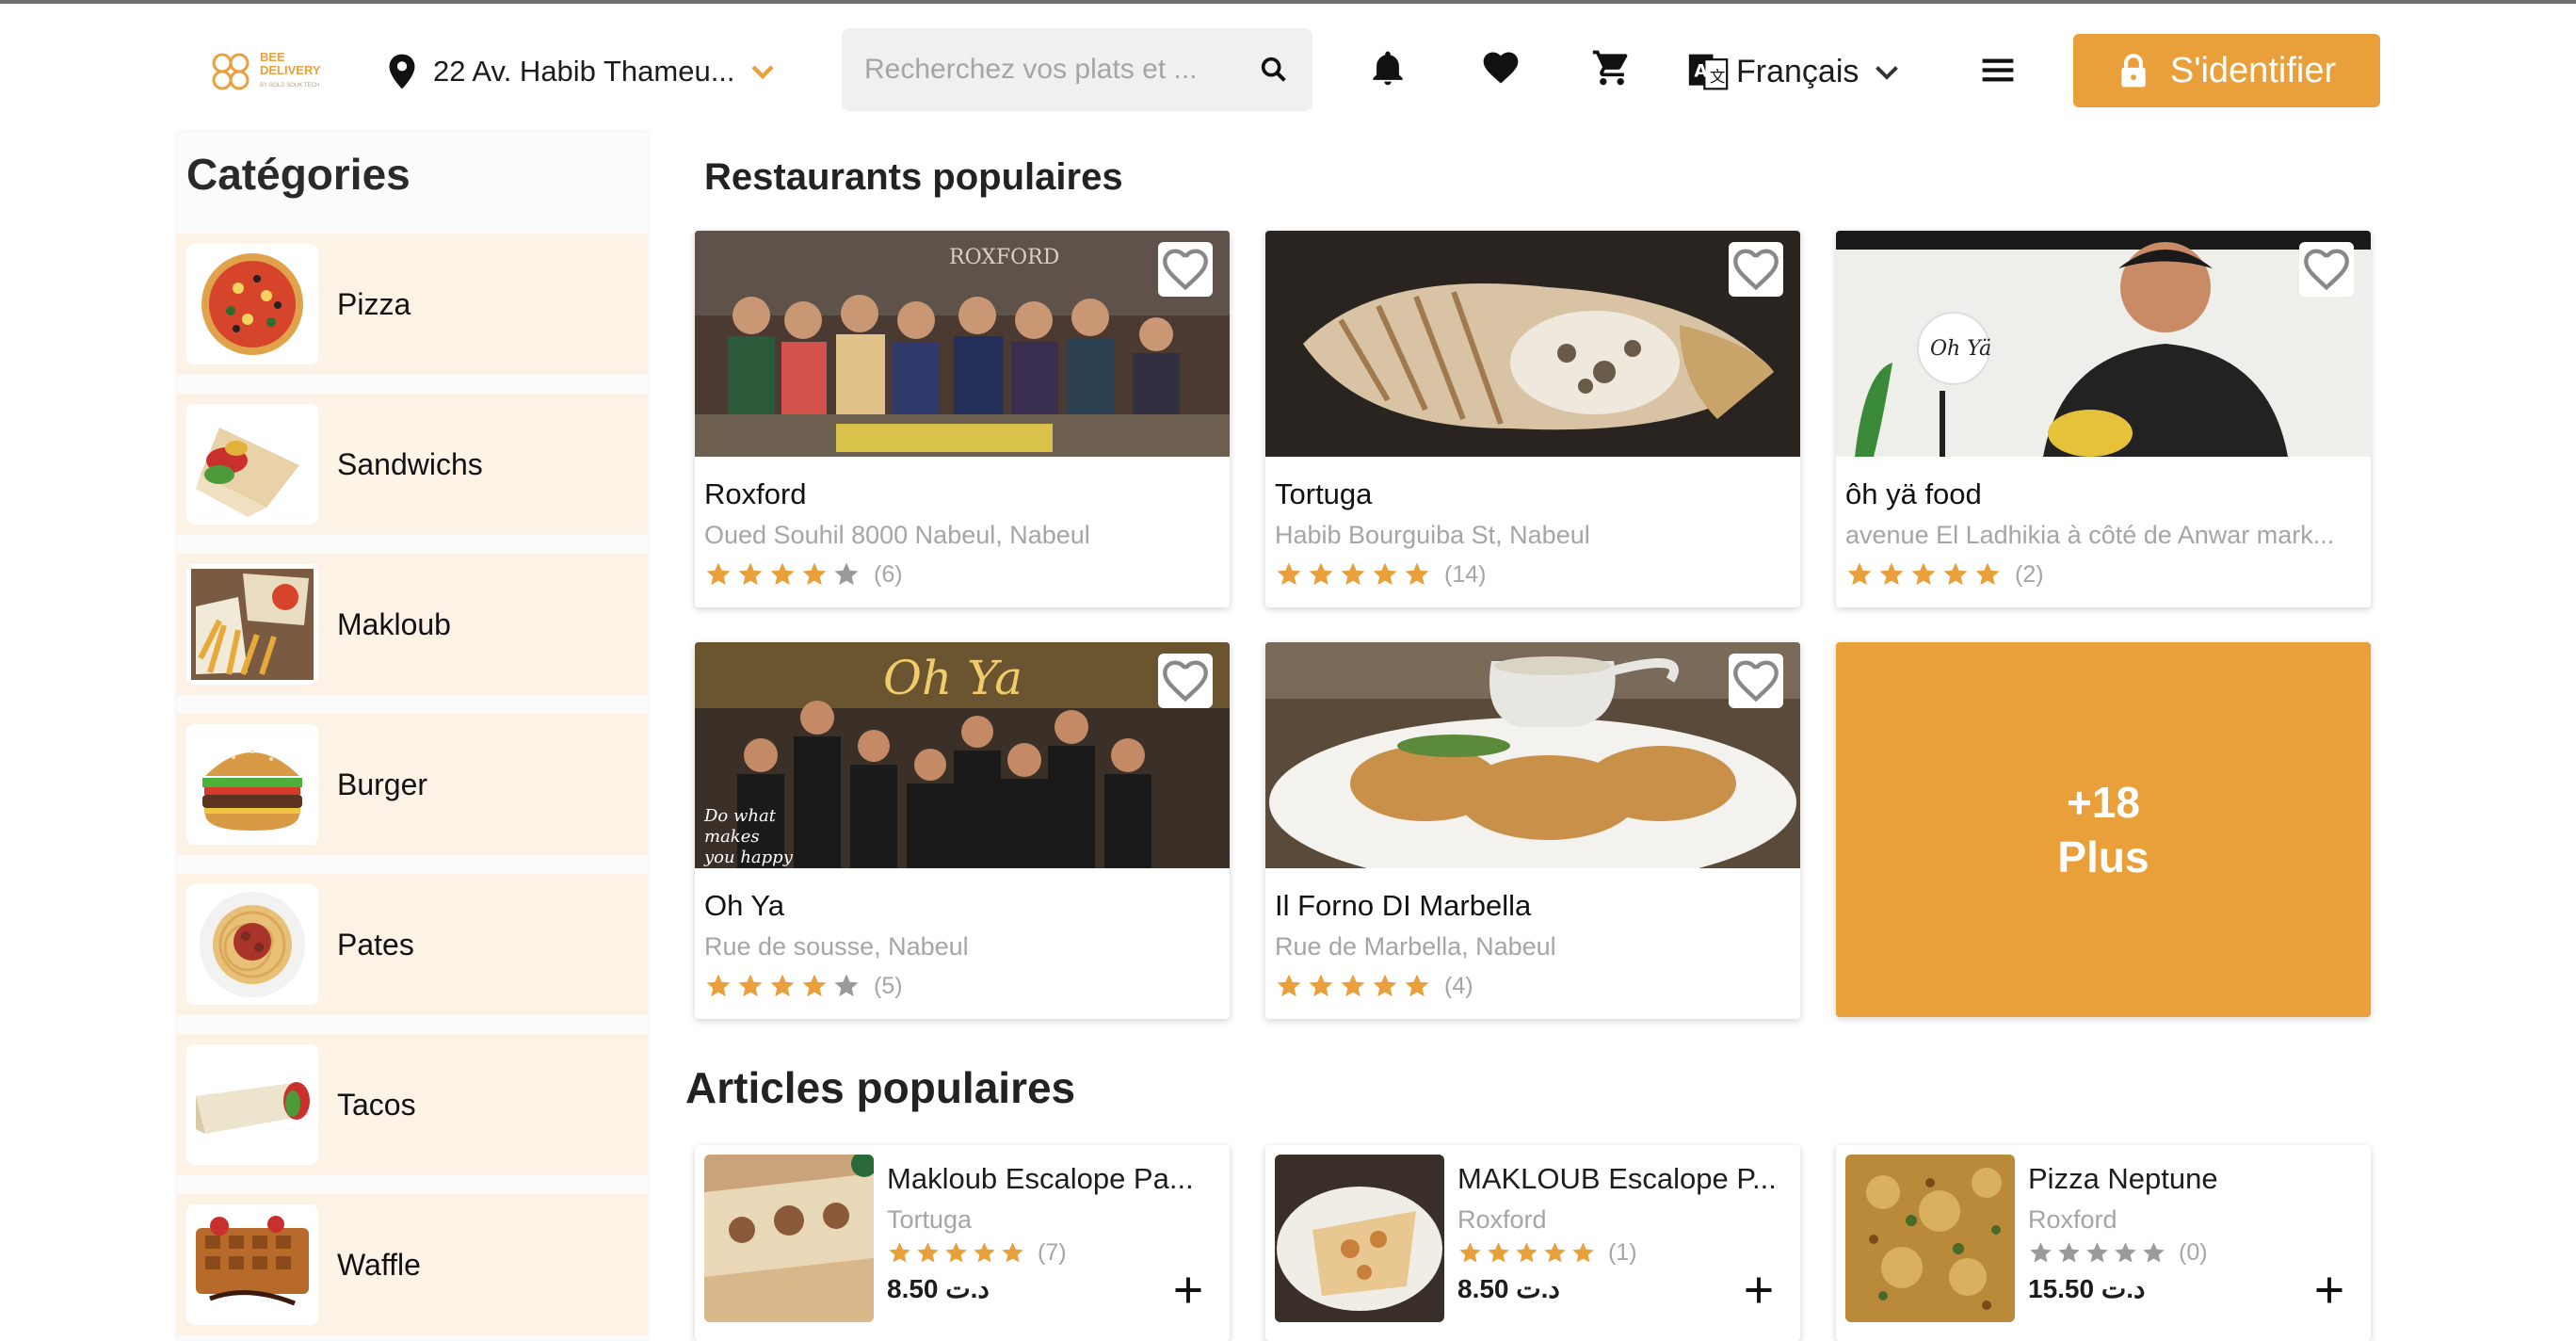 The image size is (2576, 1341). I want to click on category-waffle: Waffle, so click(412, 1264).